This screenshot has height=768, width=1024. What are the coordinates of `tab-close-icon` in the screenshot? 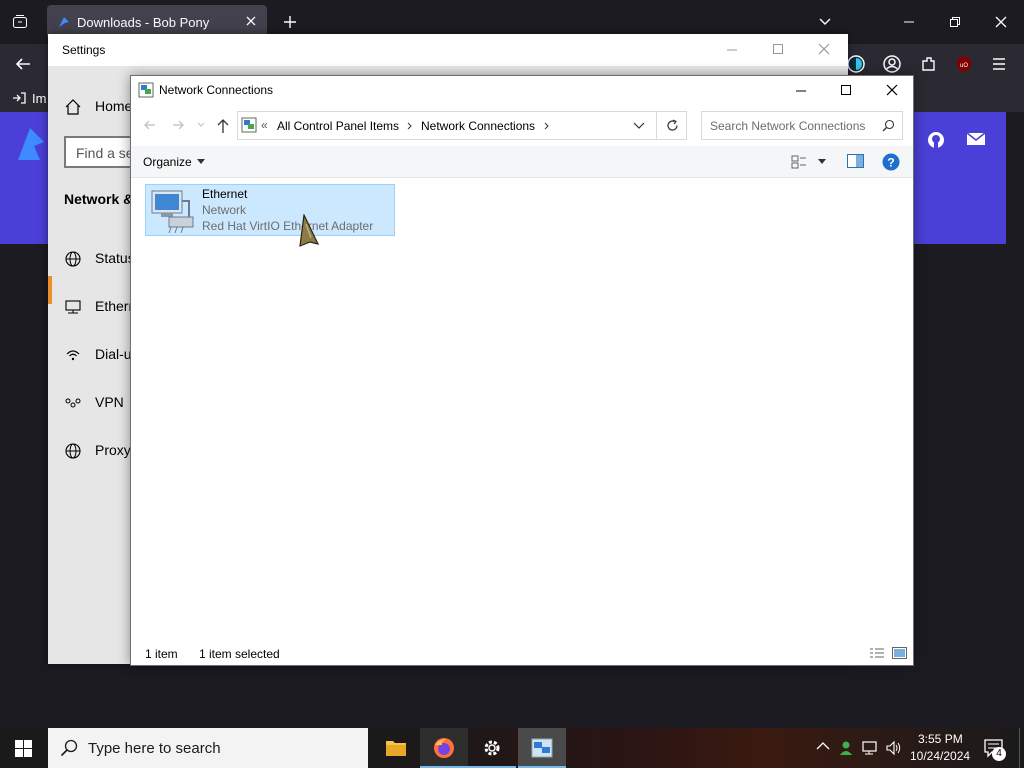 It's located at (251, 21).